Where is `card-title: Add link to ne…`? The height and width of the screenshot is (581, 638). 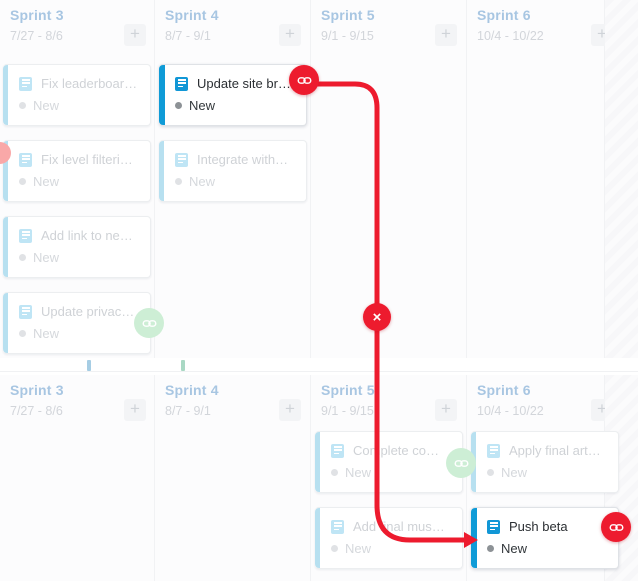
card-title: Add link to ne… is located at coordinates (87, 235).